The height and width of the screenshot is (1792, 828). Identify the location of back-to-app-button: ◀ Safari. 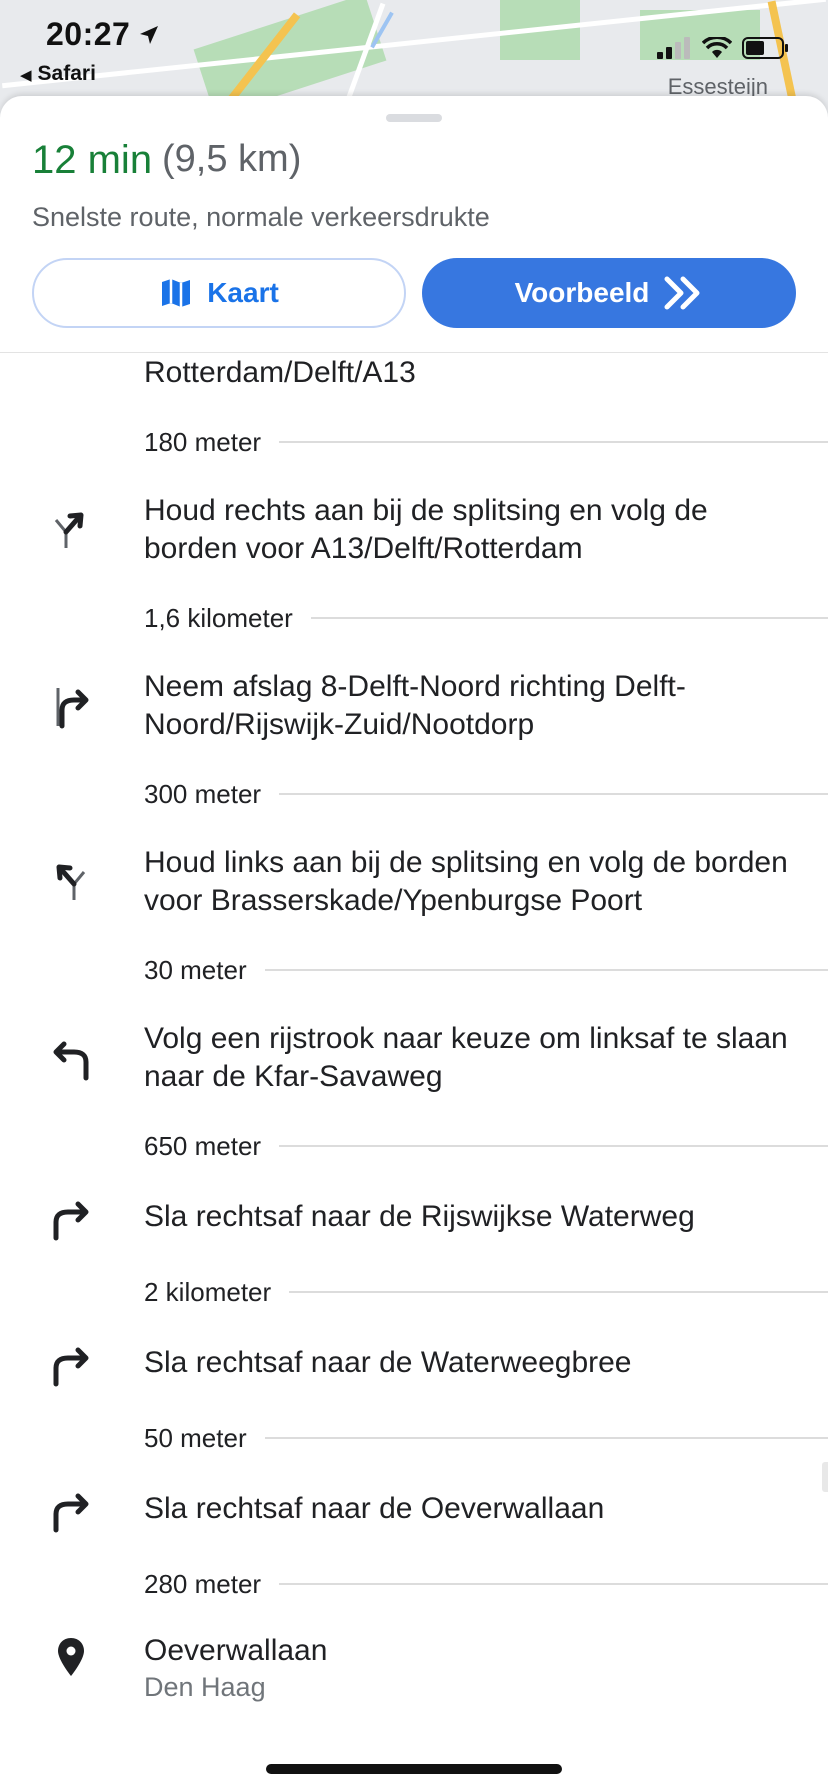
(58, 74).